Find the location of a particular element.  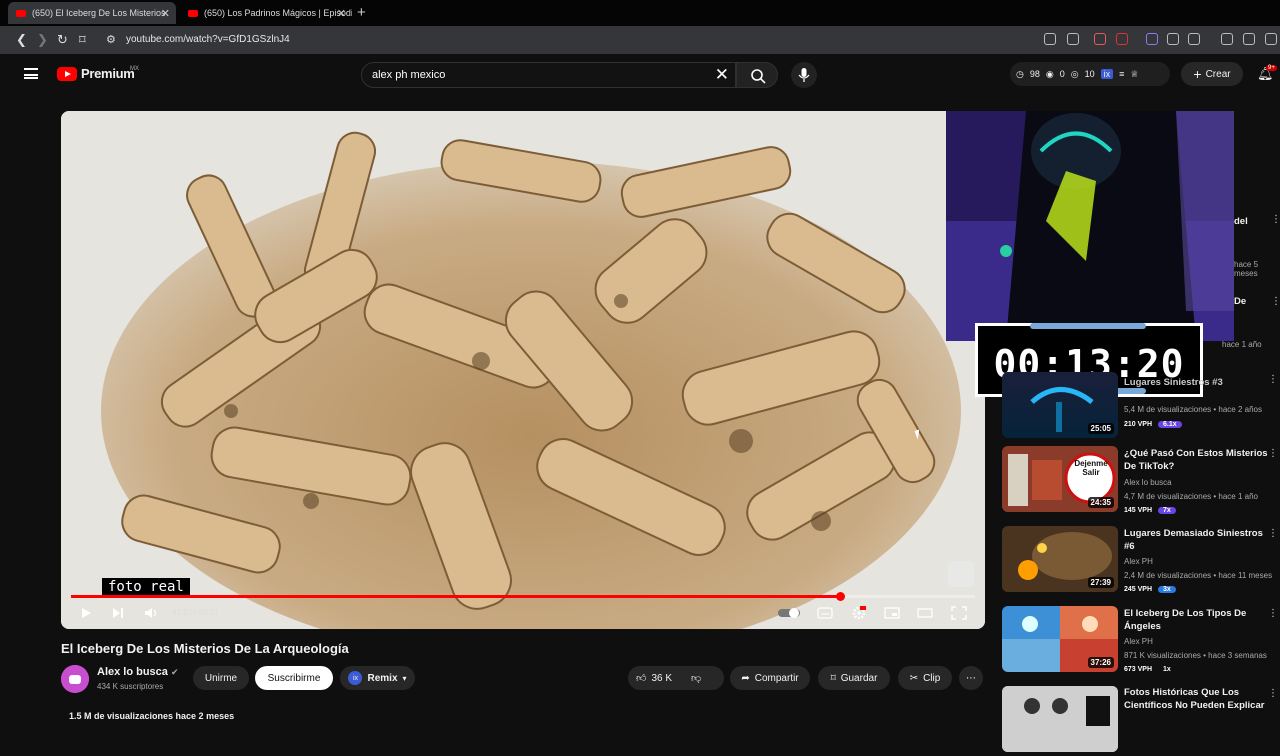

remix-label: Remix is located at coordinates (382, 678).